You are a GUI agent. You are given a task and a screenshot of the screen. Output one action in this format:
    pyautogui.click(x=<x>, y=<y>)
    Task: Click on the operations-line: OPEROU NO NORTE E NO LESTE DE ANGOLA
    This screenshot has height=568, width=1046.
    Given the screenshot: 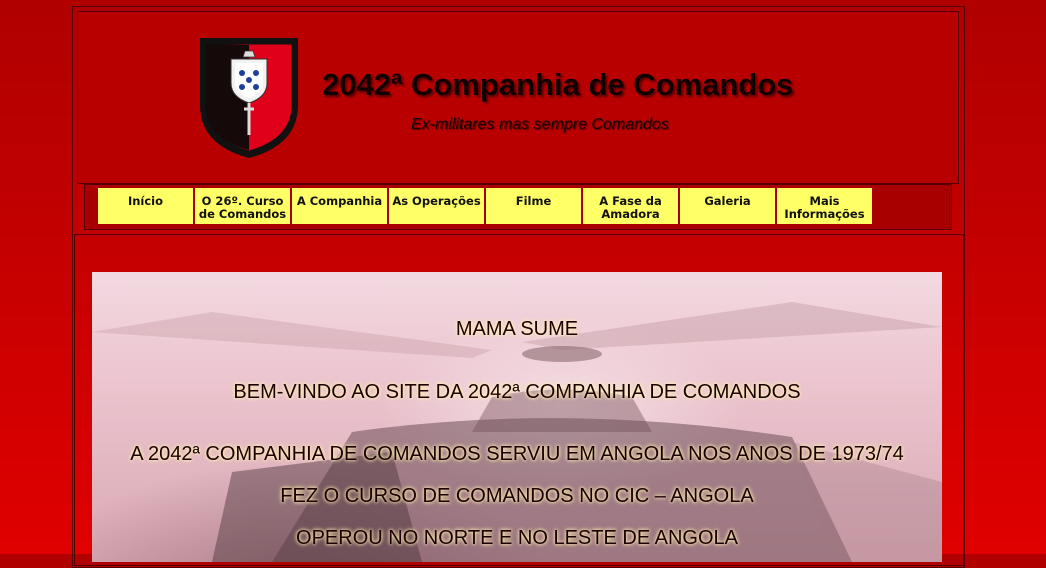 What is the action you would take?
    pyautogui.click(x=517, y=538)
    